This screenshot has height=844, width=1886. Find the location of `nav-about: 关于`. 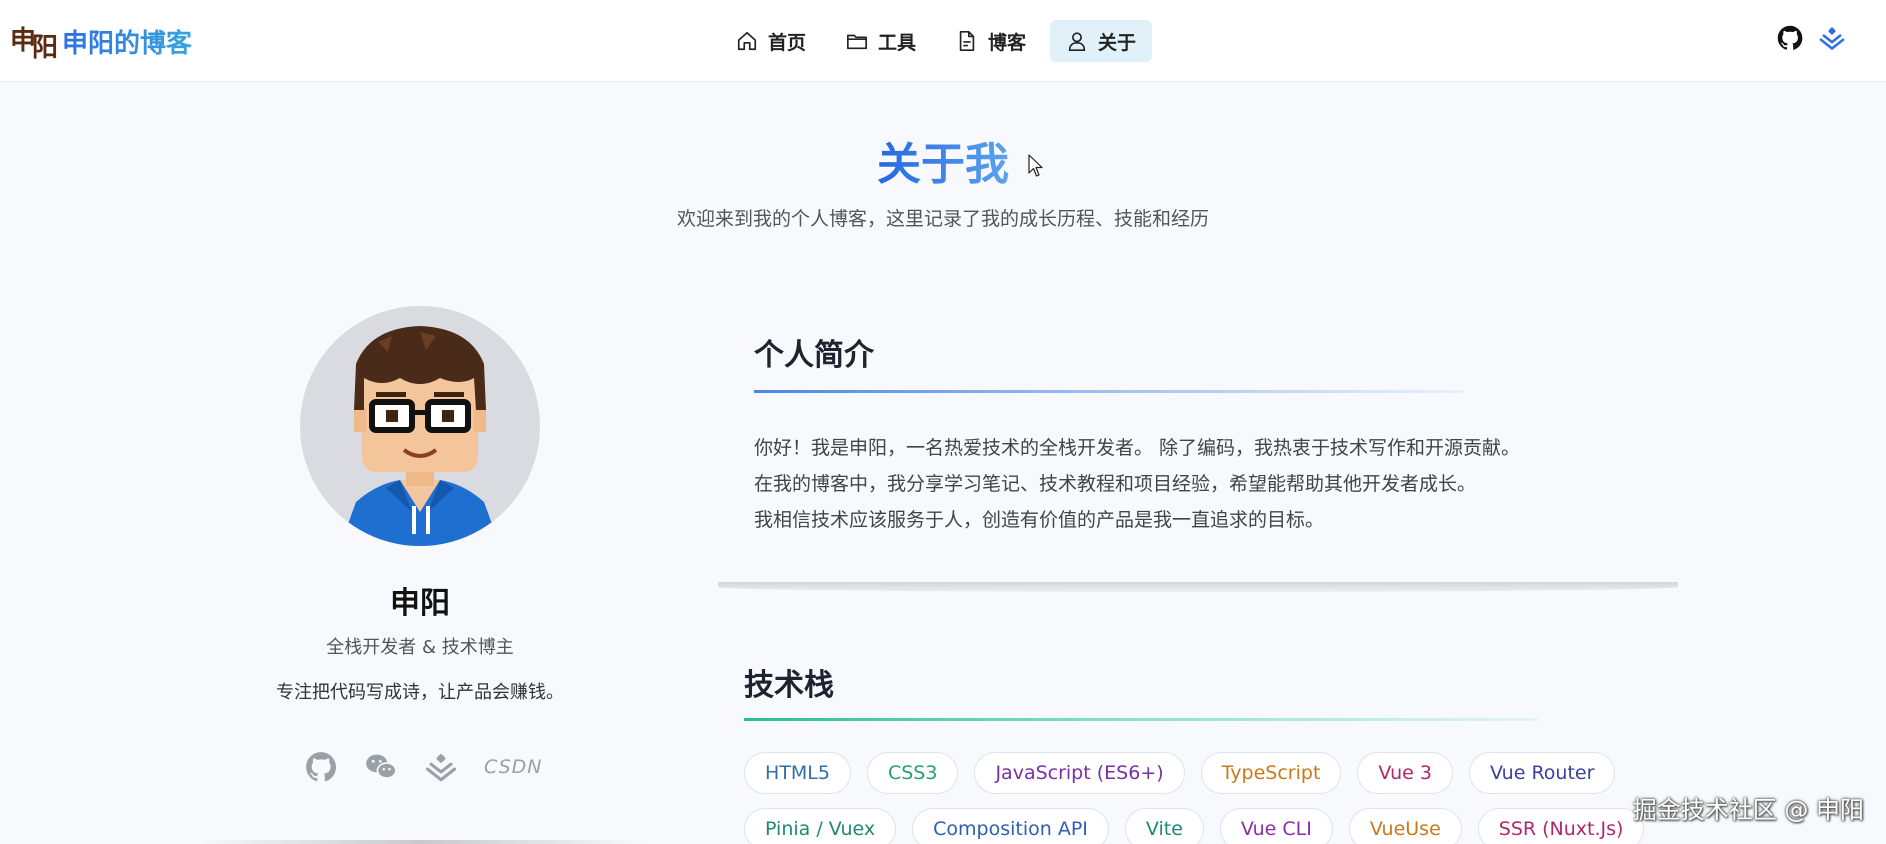

nav-about: 关于 is located at coordinates (1101, 41).